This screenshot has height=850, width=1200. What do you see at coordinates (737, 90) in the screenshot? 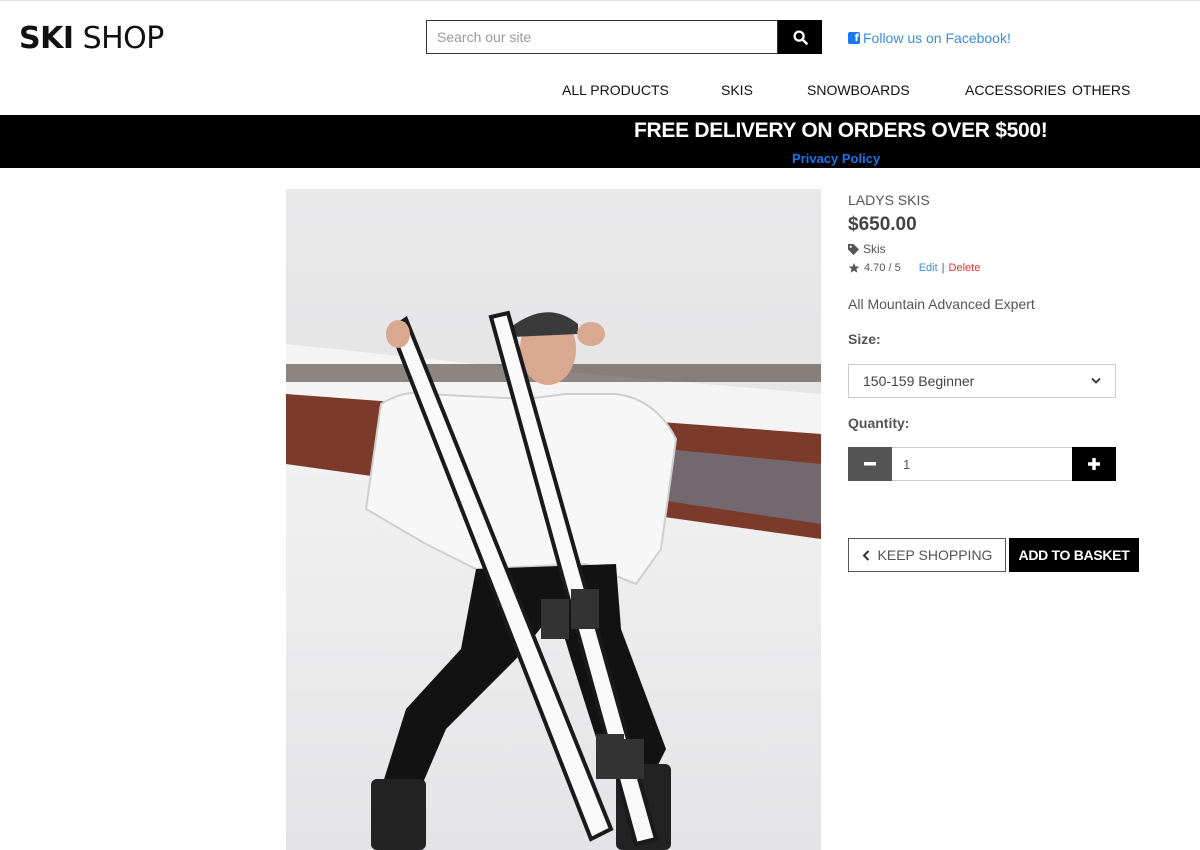
I see `nav-skis: SKIS` at bounding box center [737, 90].